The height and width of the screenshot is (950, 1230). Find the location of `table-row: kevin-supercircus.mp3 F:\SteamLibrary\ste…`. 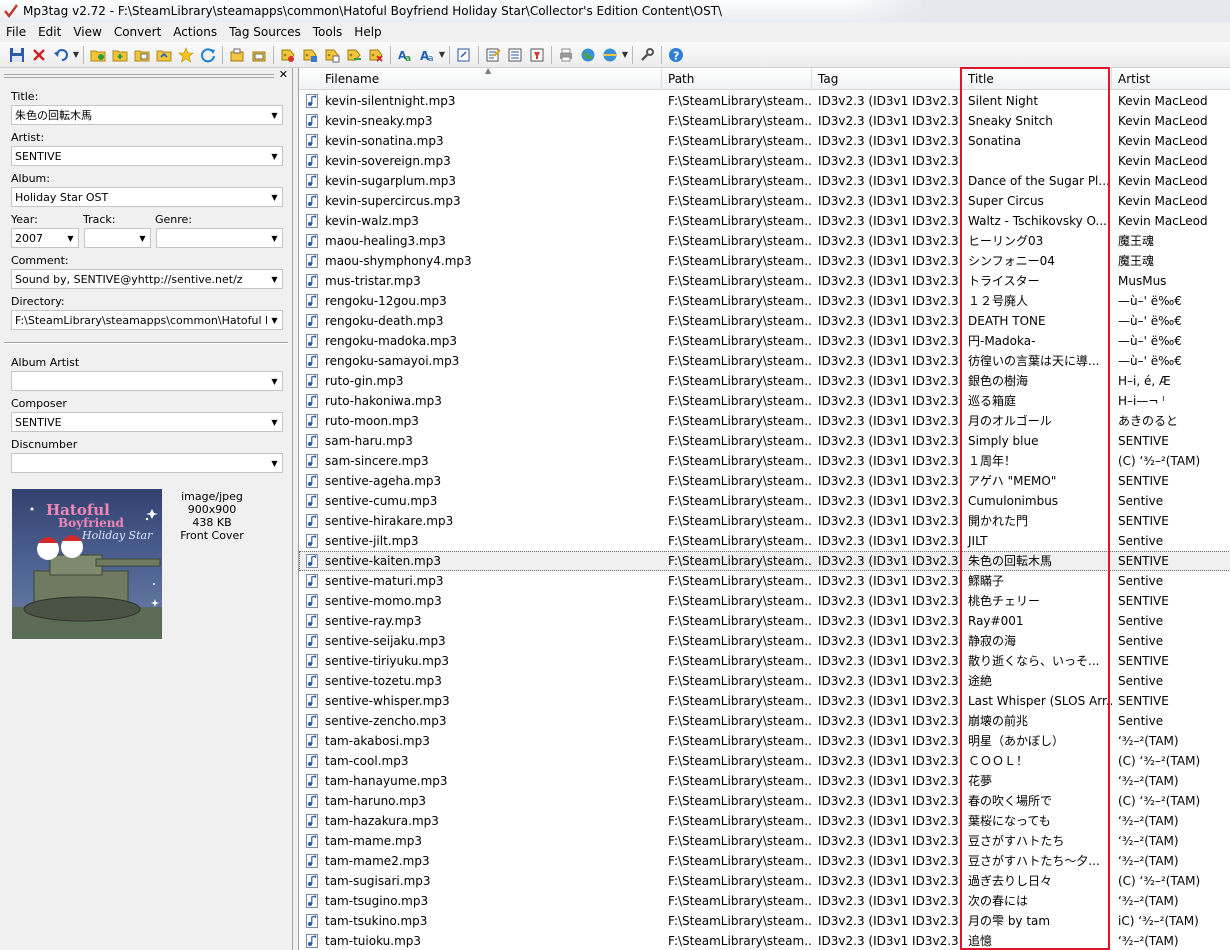

table-row: kevin-supercircus.mp3 F:\SteamLibrary\ste… is located at coordinates (764, 201).